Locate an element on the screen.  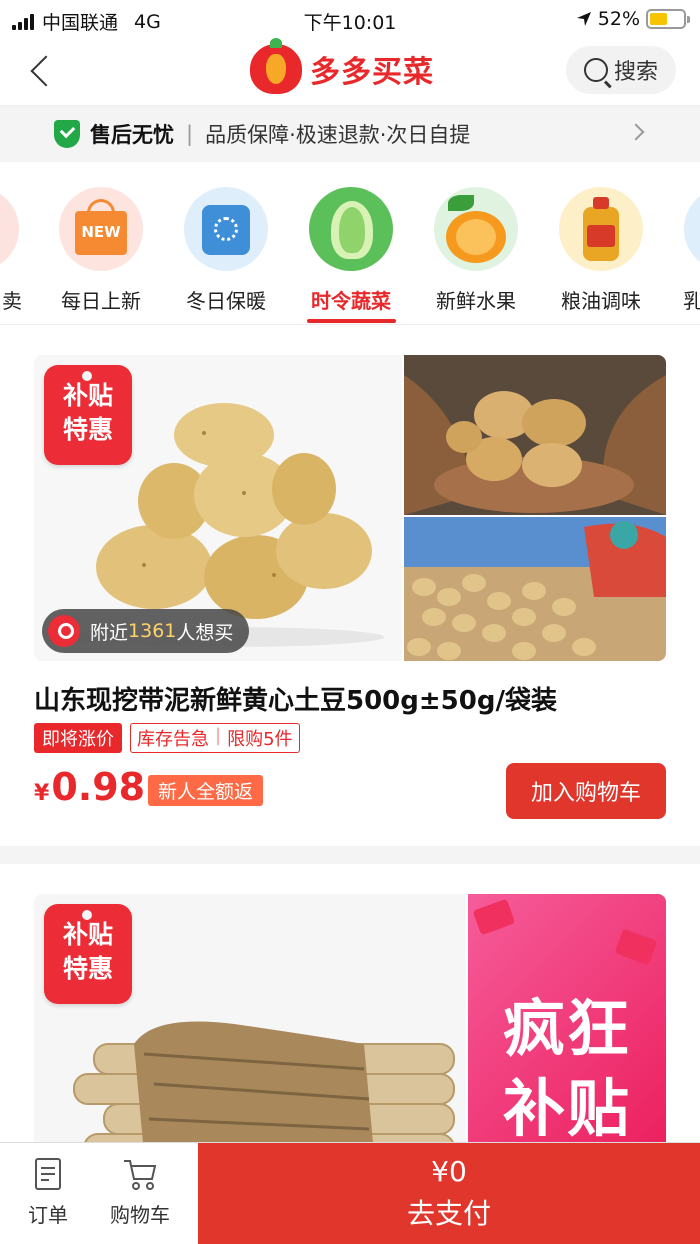
status-right: 52% is located at coordinates (633, 19).